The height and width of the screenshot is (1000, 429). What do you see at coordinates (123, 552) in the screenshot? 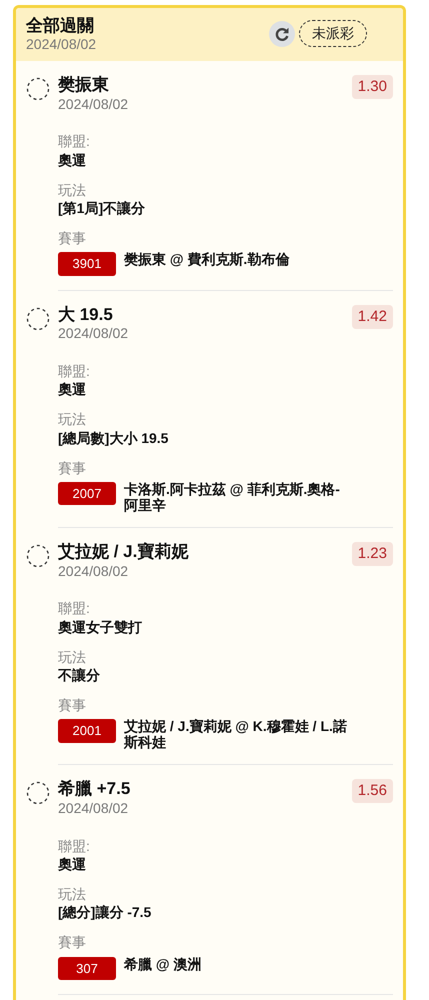
I see `selection-name: 艾拉妮 / J.寶莉妮` at bounding box center [123, 552].